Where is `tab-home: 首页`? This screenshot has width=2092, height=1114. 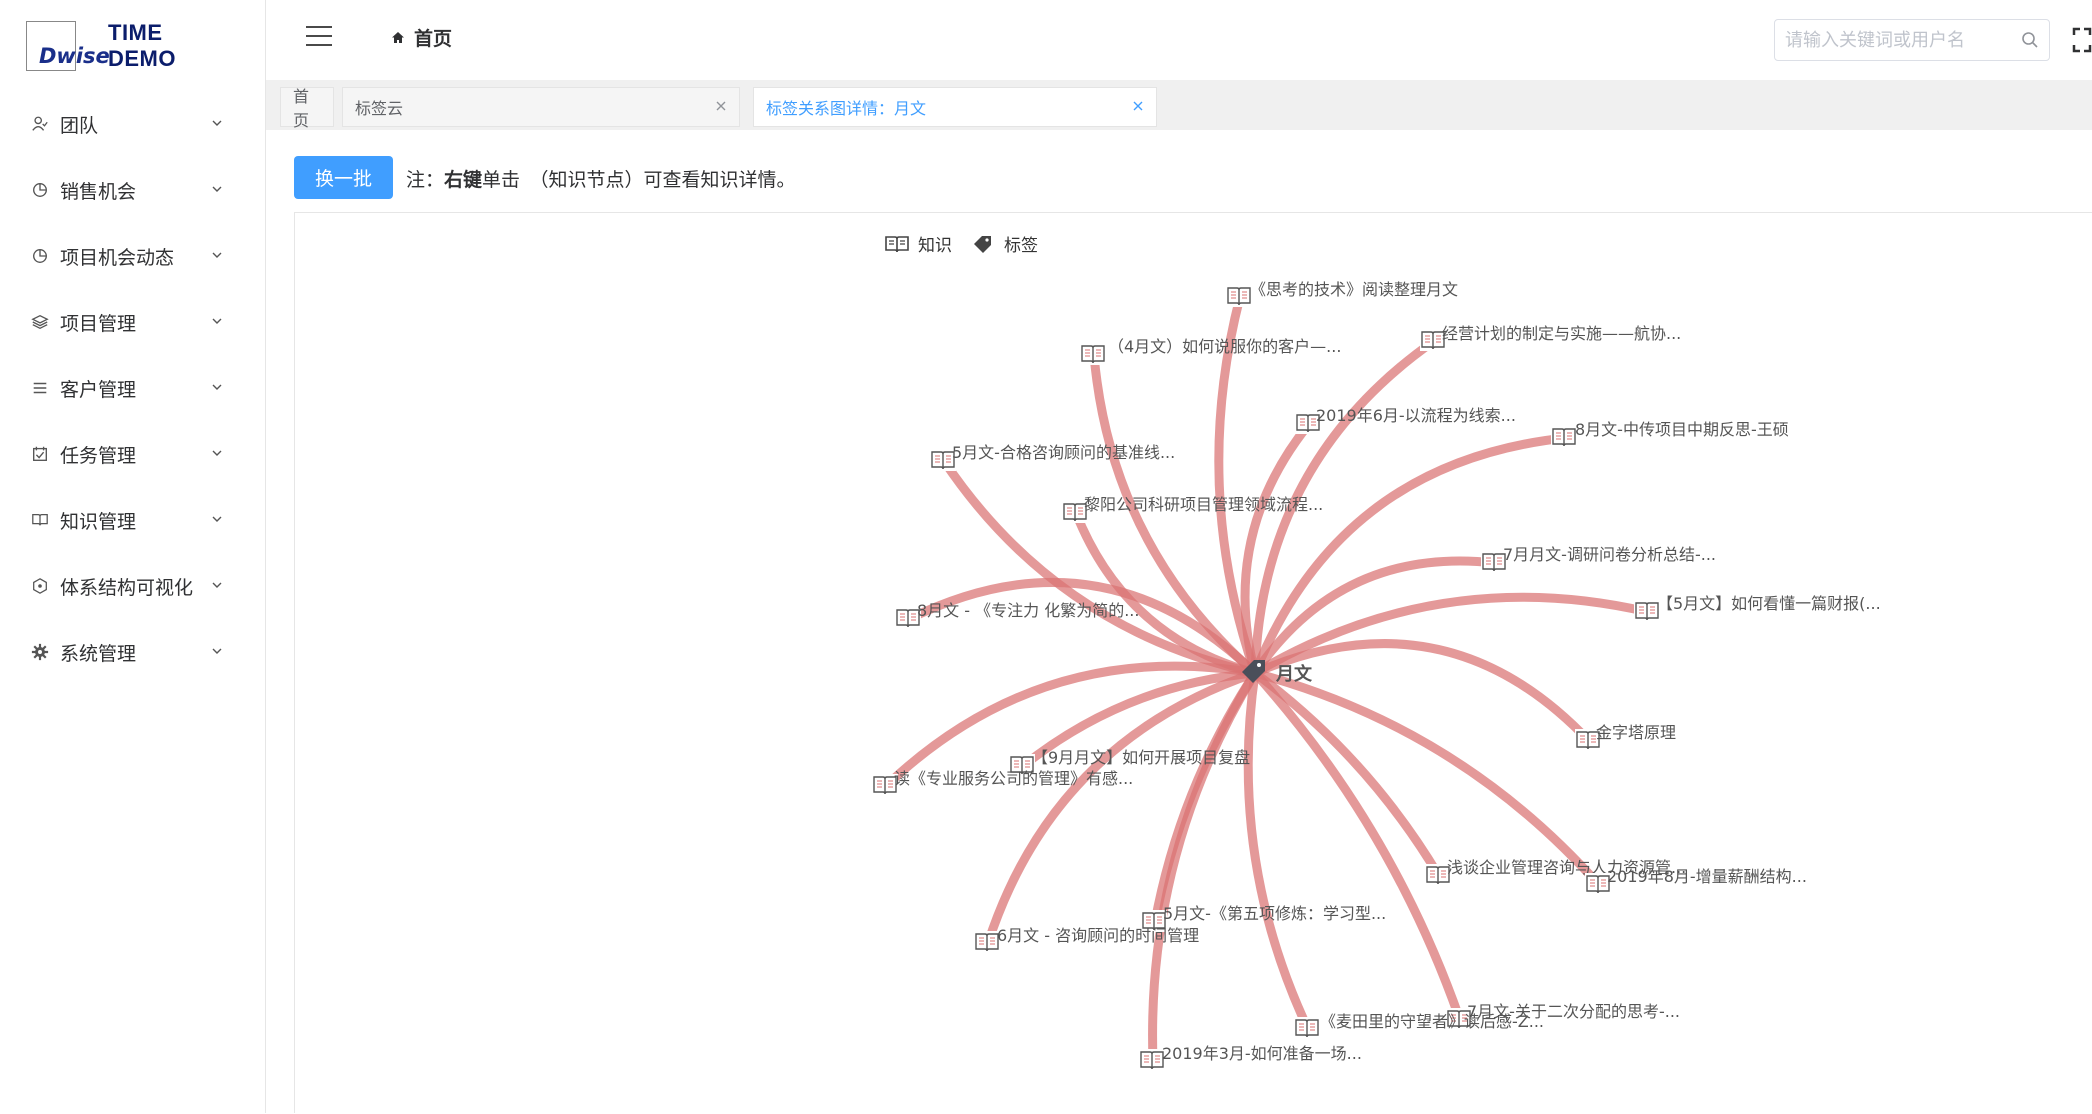
tab-home: 首页 is located at coordinates (307, 108).